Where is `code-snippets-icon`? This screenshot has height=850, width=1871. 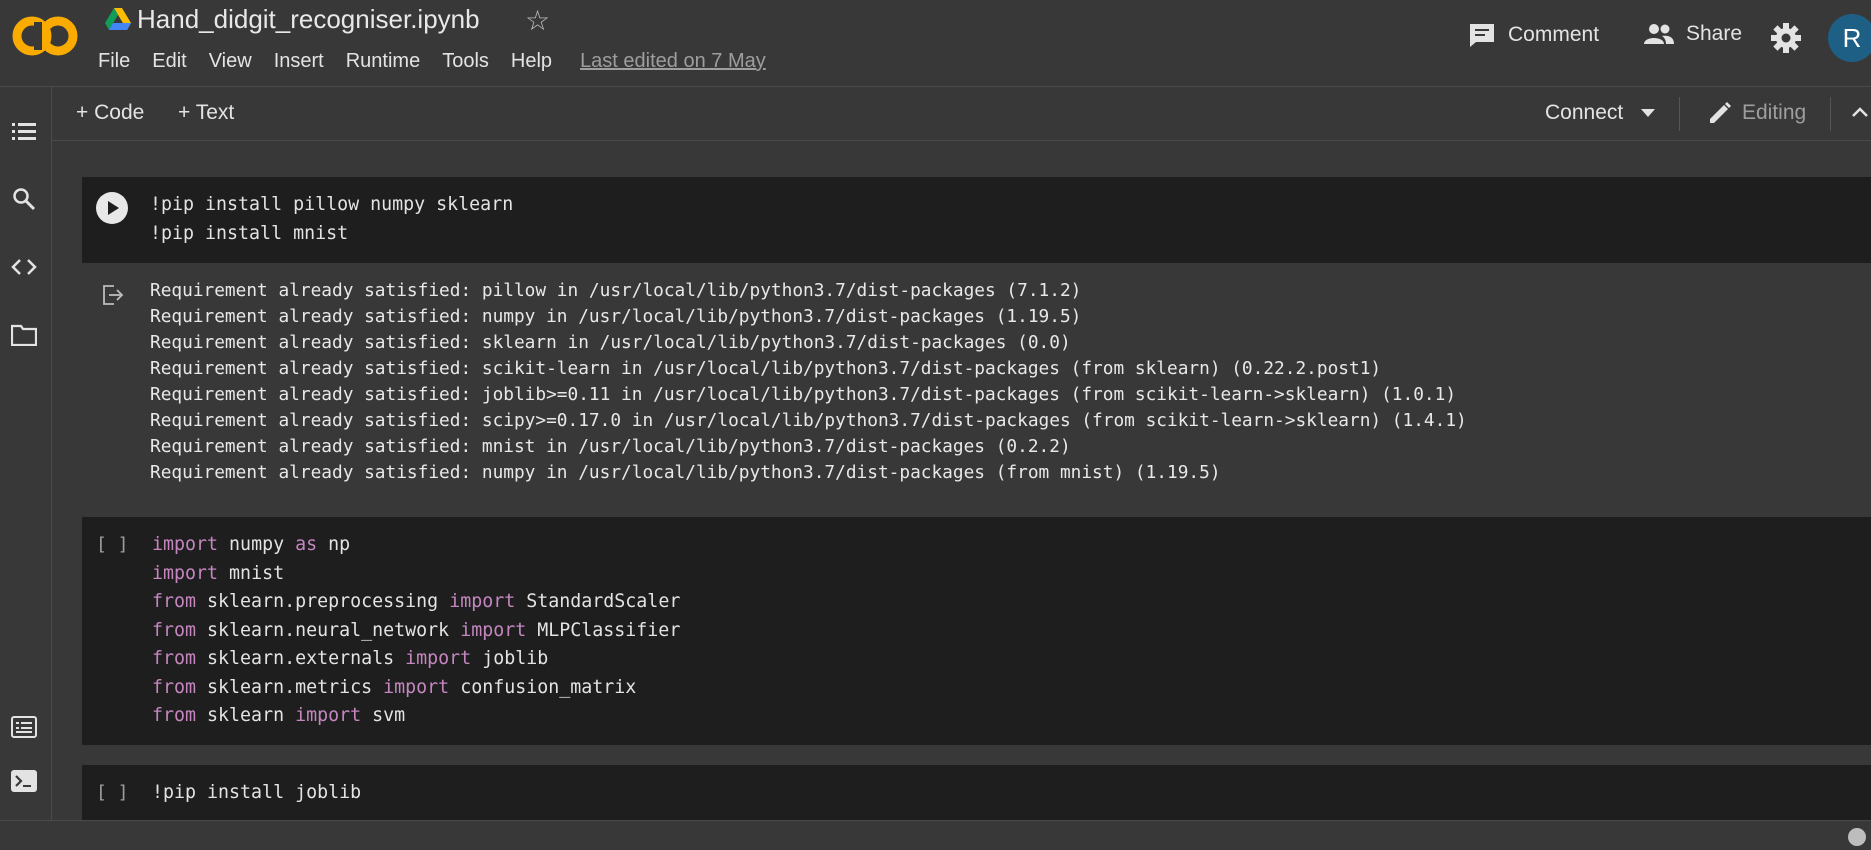
code-snippets-icon is located at coordinates (24, 267).